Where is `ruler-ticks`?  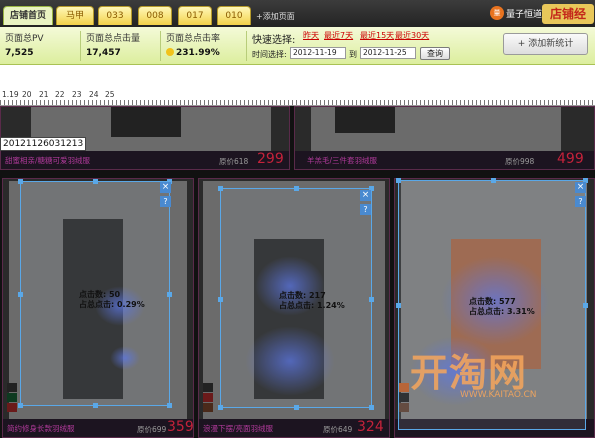 ruler-ticks is located at coordinates (297, 102).